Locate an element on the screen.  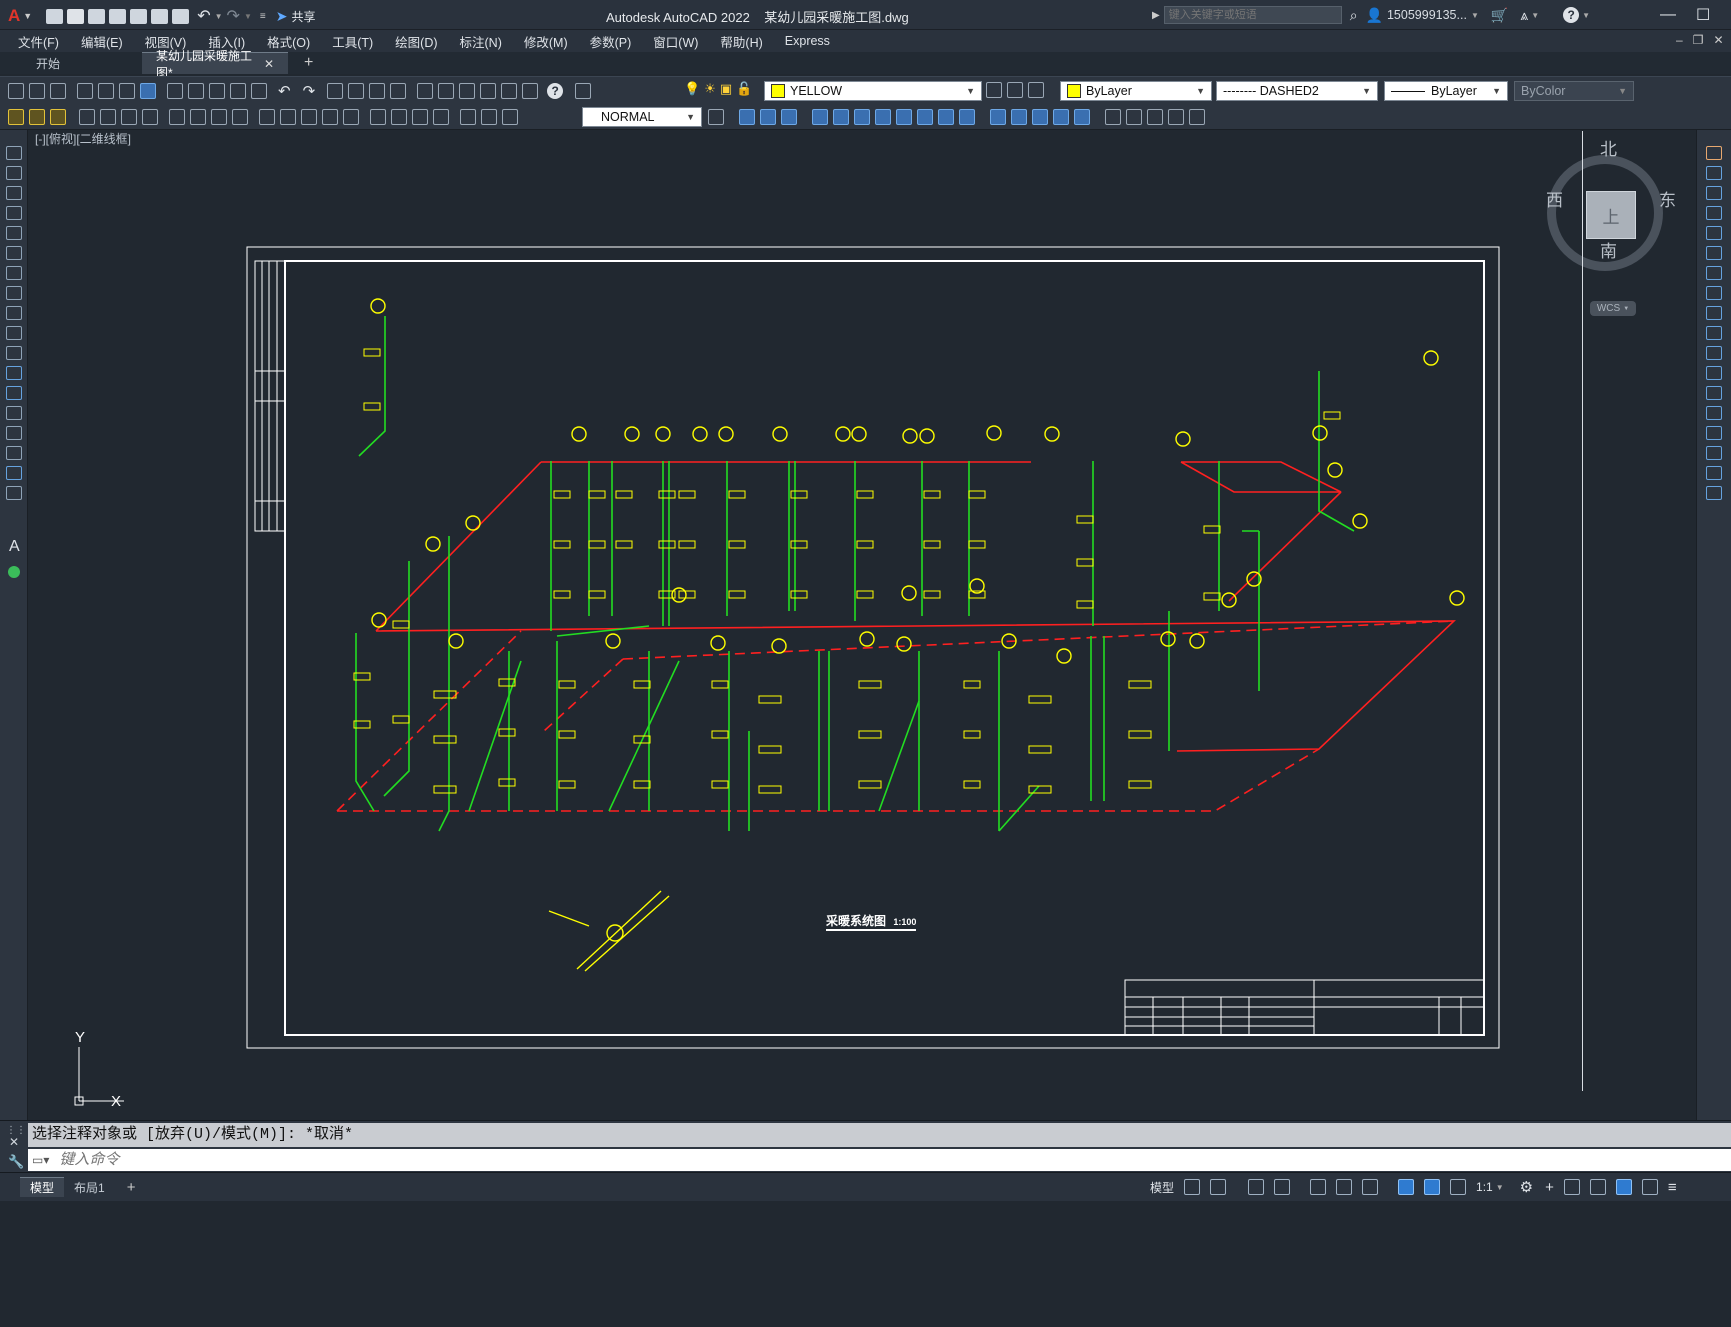
add-selected-icon is located at coordinates (14, 572).